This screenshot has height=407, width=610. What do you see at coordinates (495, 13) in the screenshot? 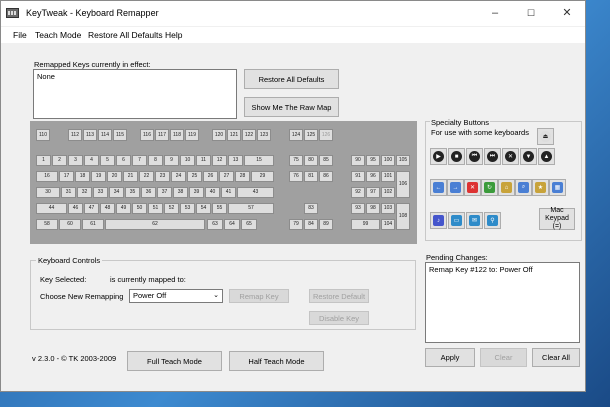
I see `minimize-button: –` at bounding box center [495, 13].